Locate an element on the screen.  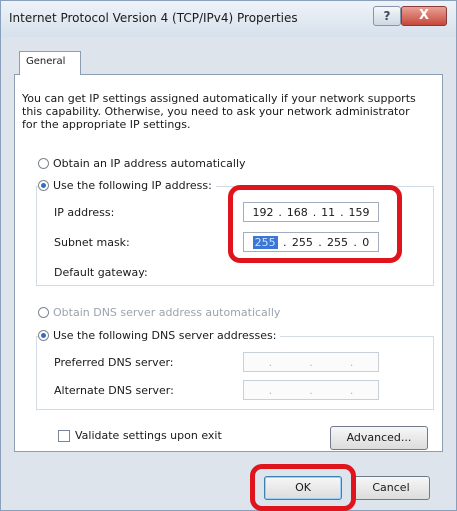
obtain-ip-auto-radio: Obtain an IP address automatically is located at coordinates (142, 163).